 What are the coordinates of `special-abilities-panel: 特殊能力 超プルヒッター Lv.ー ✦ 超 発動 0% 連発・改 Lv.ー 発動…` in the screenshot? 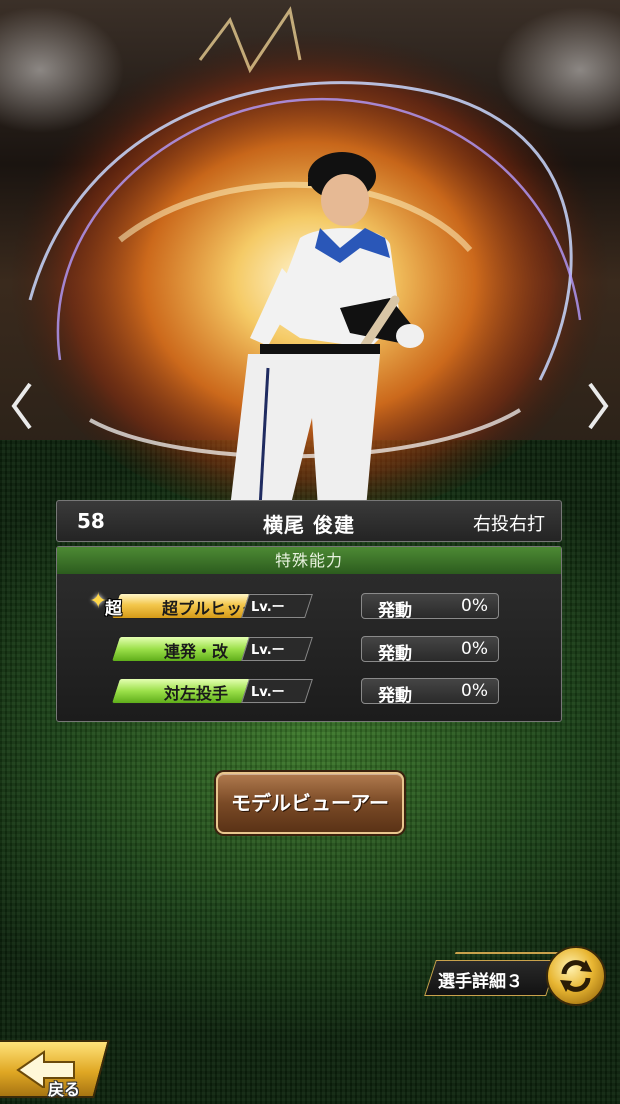 It's located at (309, 634).